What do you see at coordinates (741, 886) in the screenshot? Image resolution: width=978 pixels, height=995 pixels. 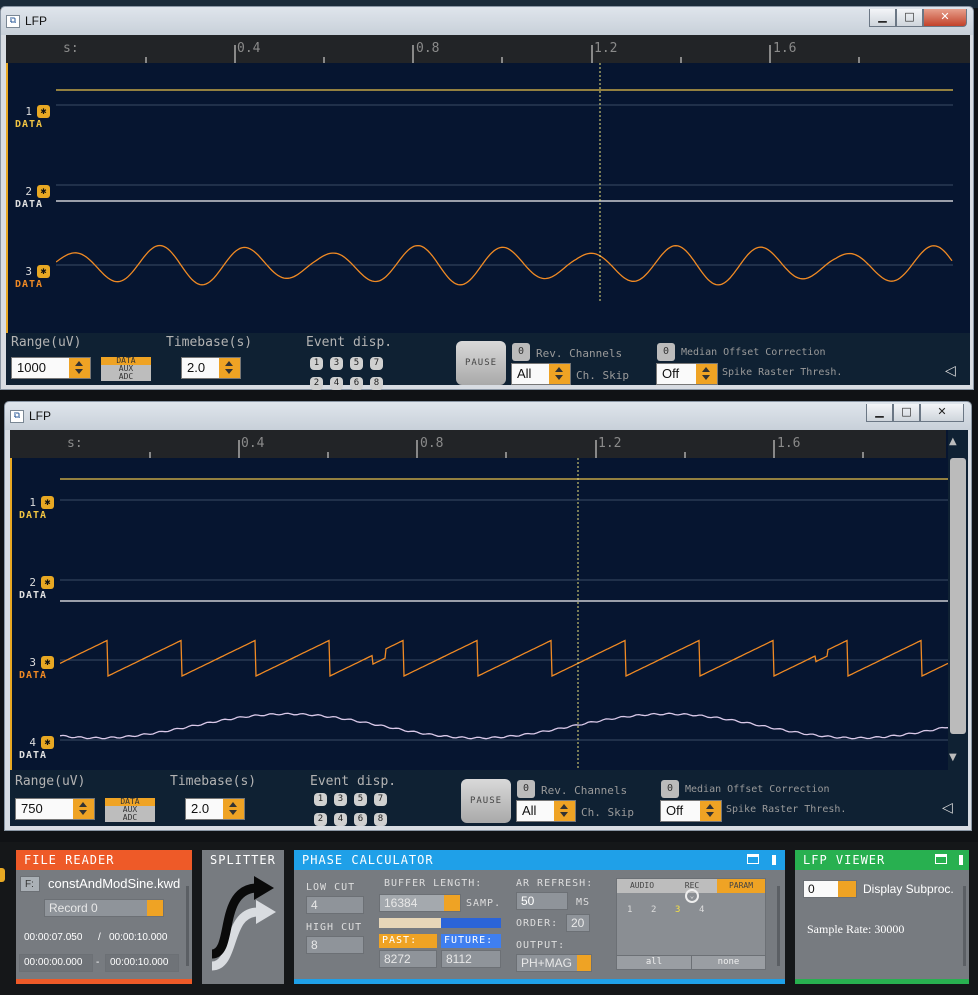 I see `tab-param: PARAM` at bounding box center [741, 886].